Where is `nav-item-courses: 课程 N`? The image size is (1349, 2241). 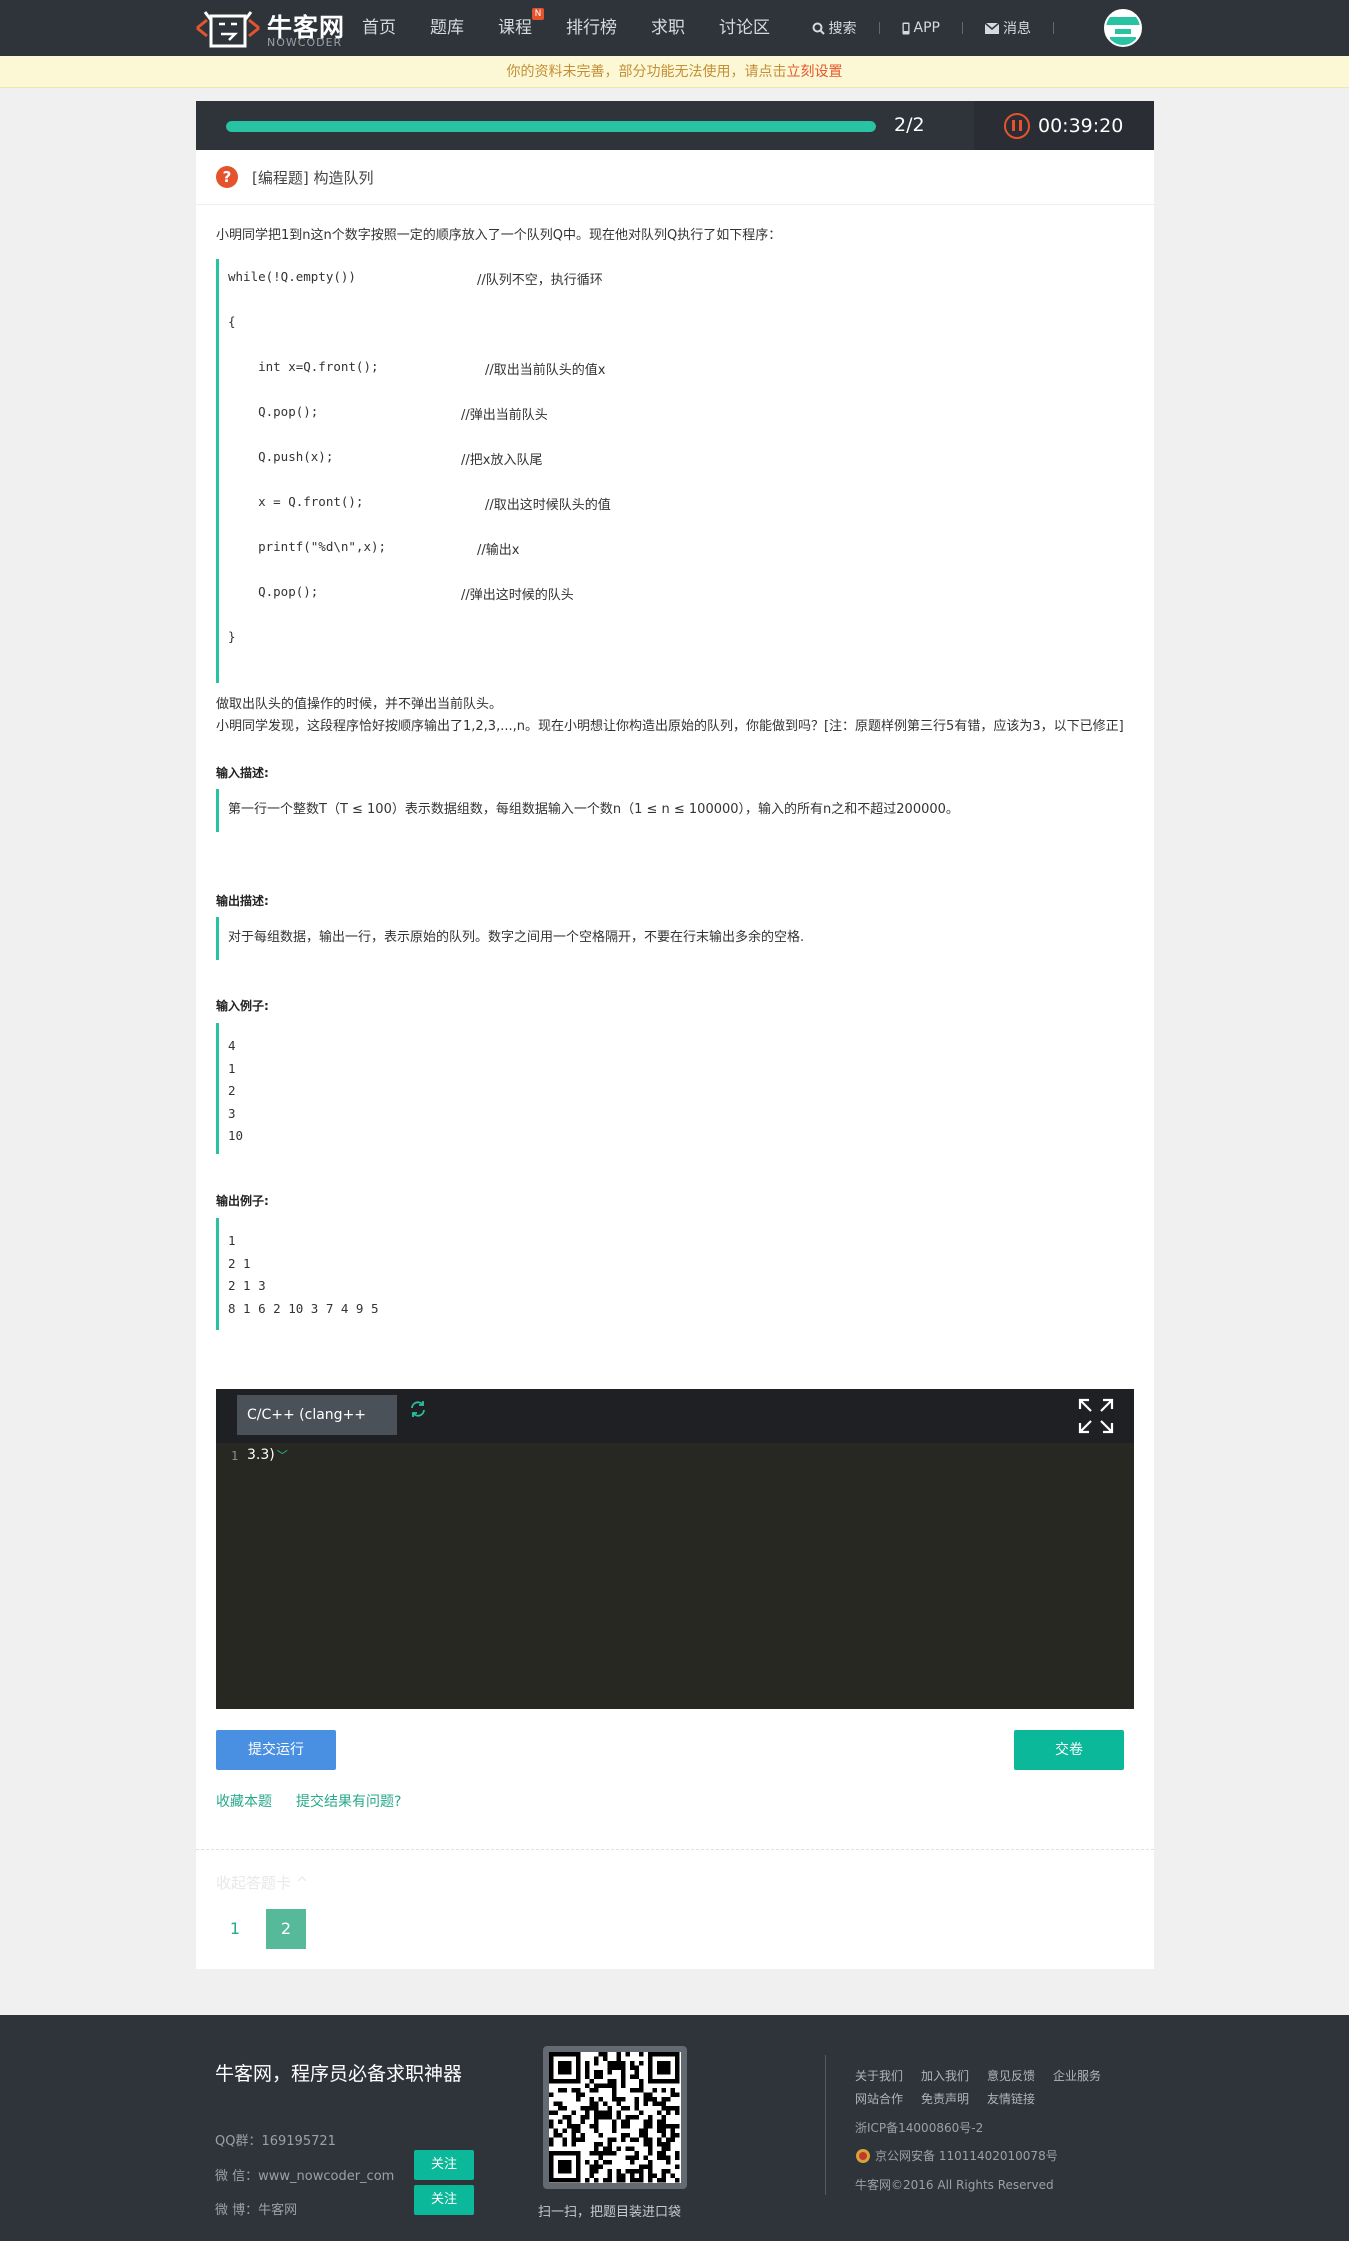 nav-item-courses: 课程 N is located at coordinates (521, 28).